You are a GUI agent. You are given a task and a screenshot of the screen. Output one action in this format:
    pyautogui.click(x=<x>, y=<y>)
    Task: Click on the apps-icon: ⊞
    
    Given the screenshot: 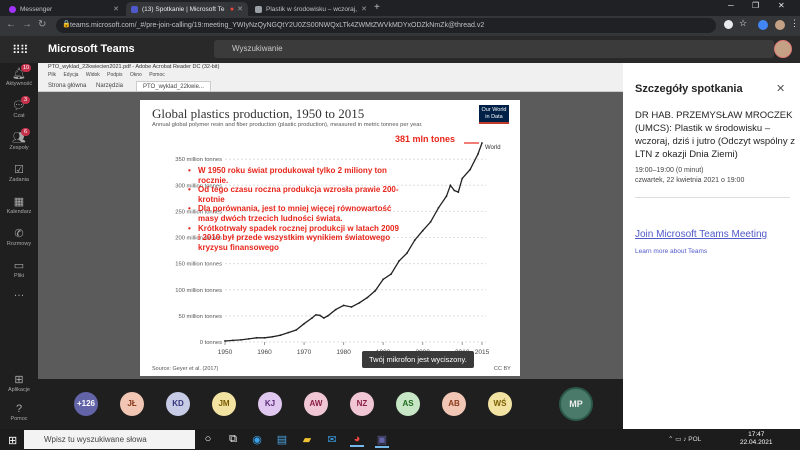 What is the action you would take?
    pyautogui.click(x=19, y=380)
    